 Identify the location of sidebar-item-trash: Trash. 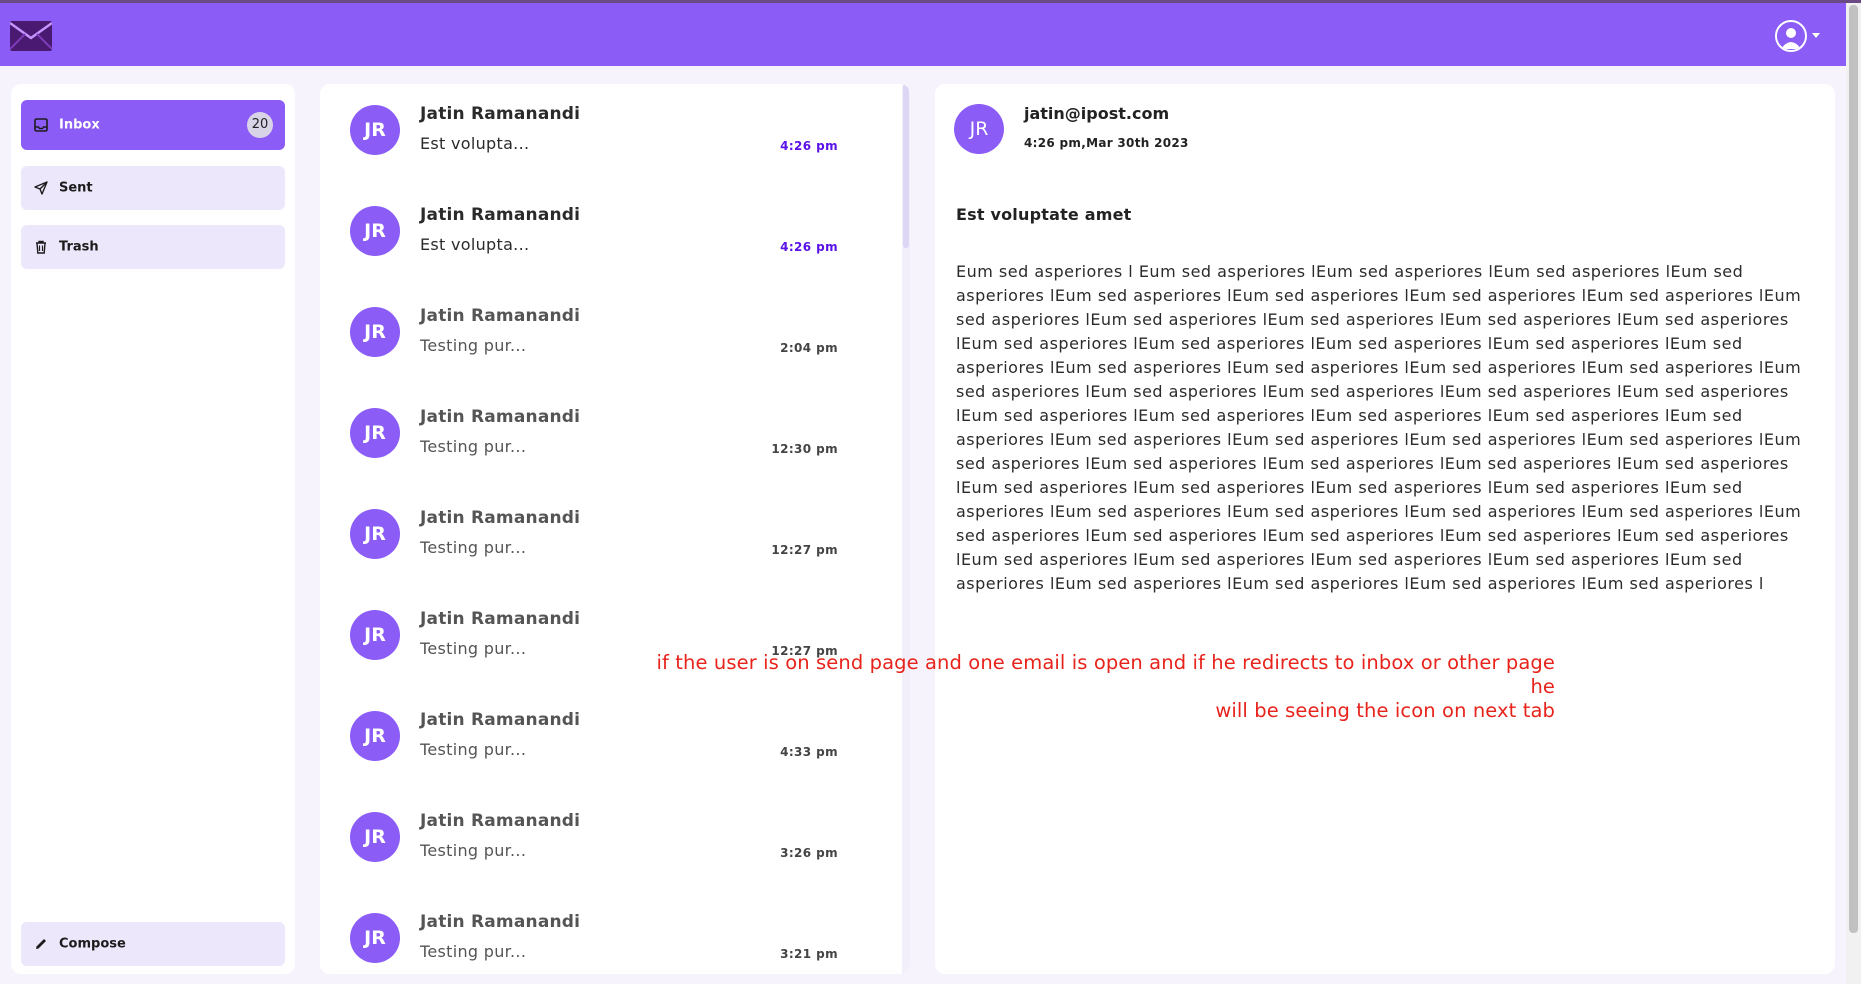
(153, 247).